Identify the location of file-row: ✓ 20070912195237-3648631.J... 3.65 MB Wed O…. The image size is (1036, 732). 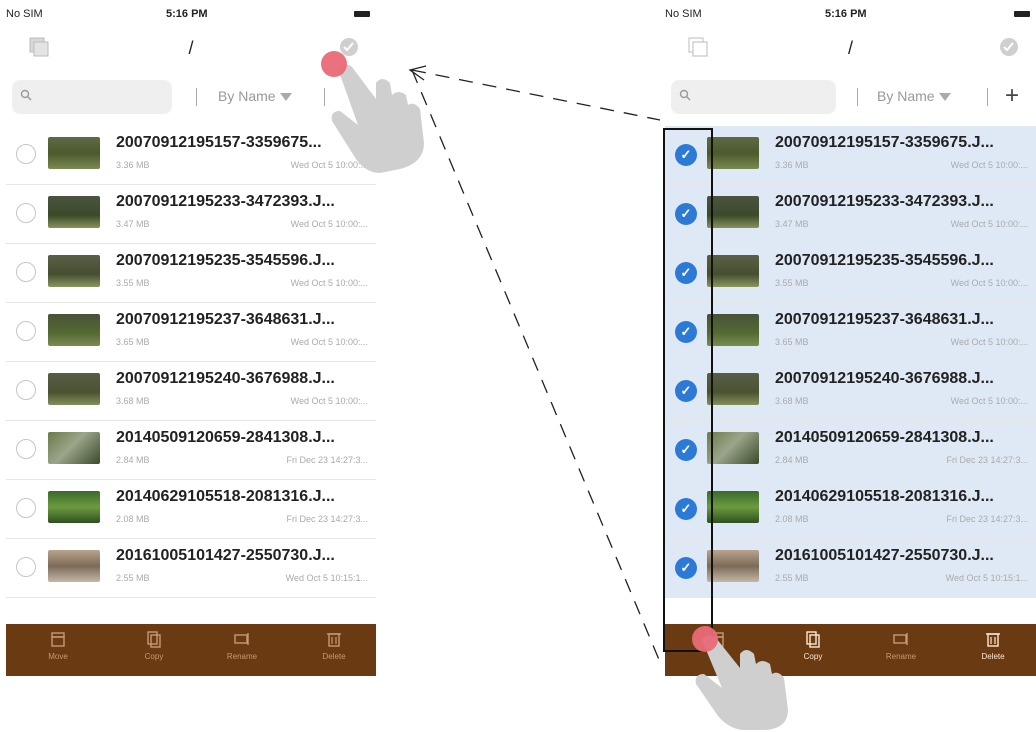
(850, 332).